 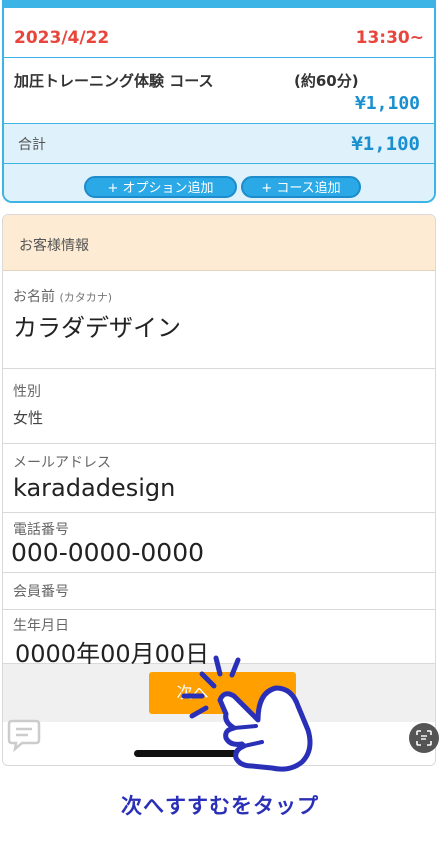 What do you see at coordinates (86, 297) in the screenshot?
I see `name-label-note: (カタカナ)` at bounding box center [86, 297].